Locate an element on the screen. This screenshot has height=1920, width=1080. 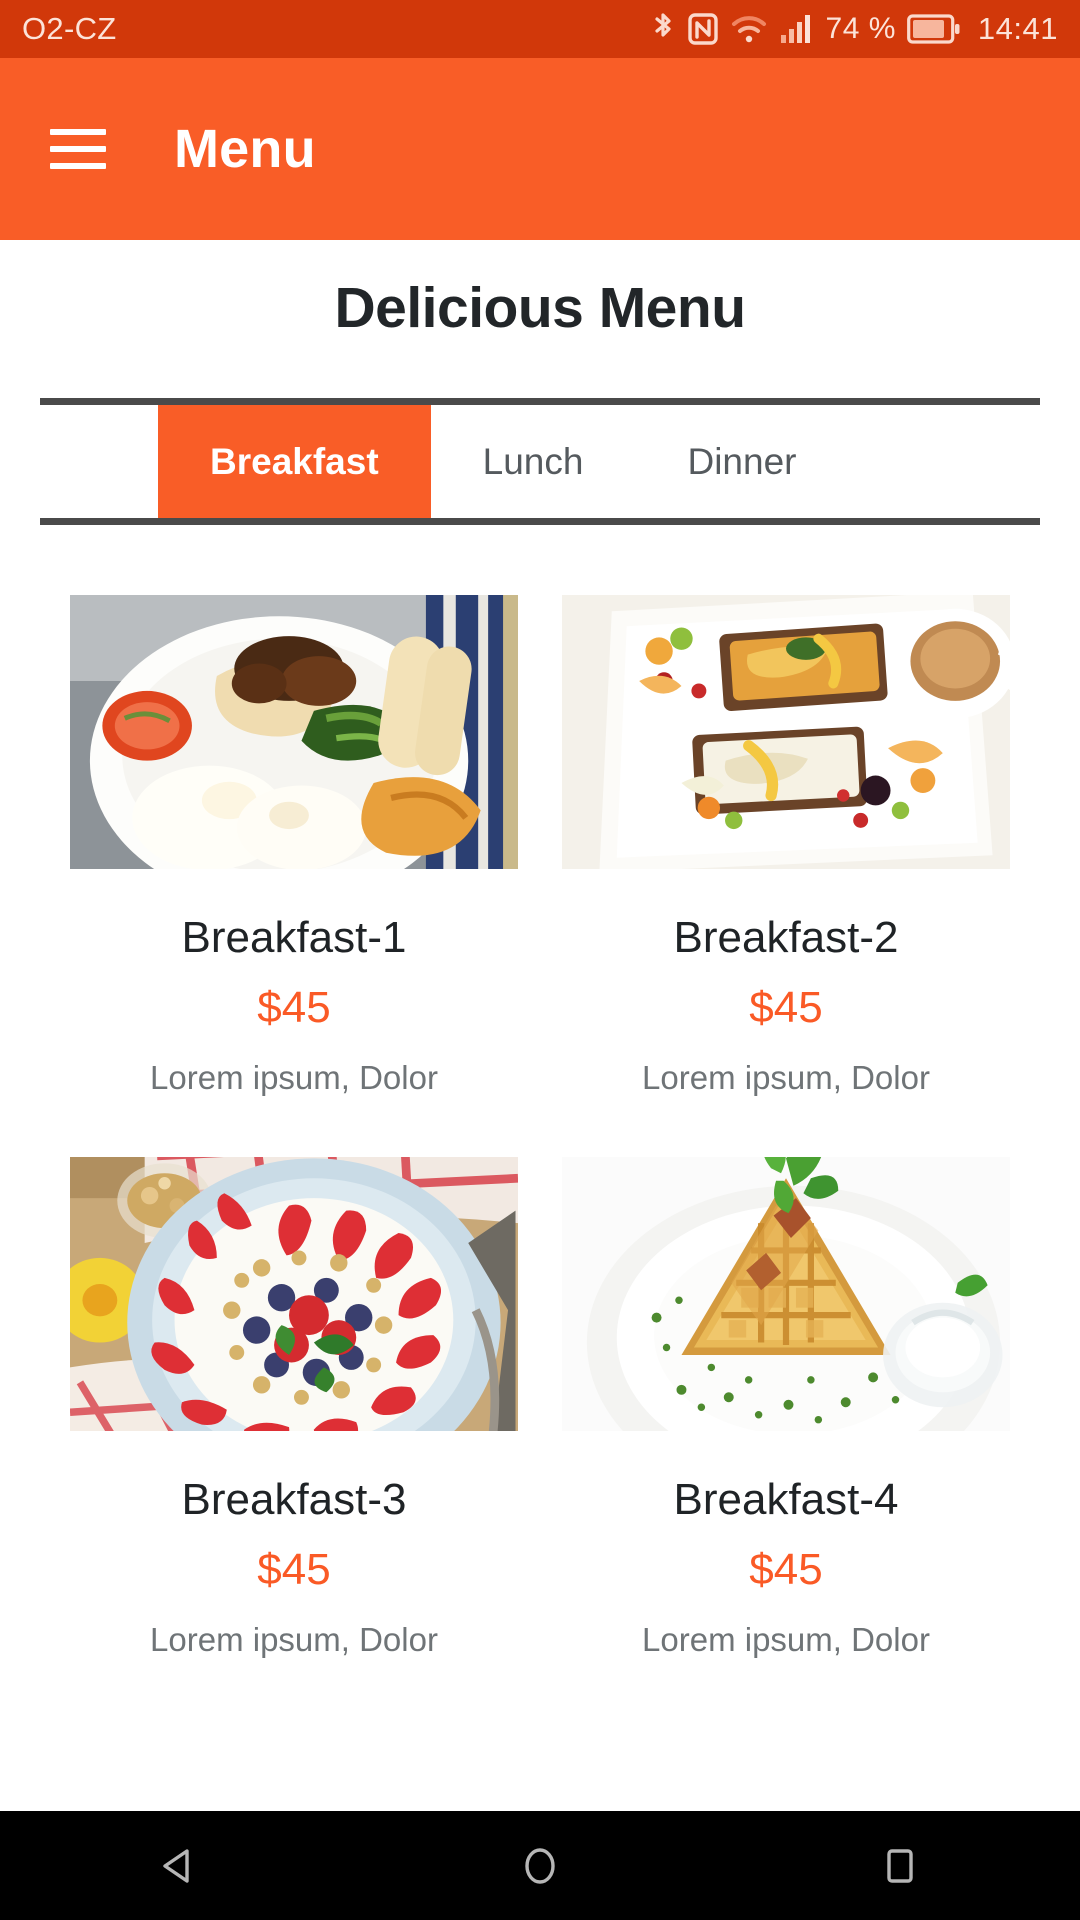
menu-card: Breakfast-2 $45 Lorem ipsum, Dolor is located at coordinates (786, 846).